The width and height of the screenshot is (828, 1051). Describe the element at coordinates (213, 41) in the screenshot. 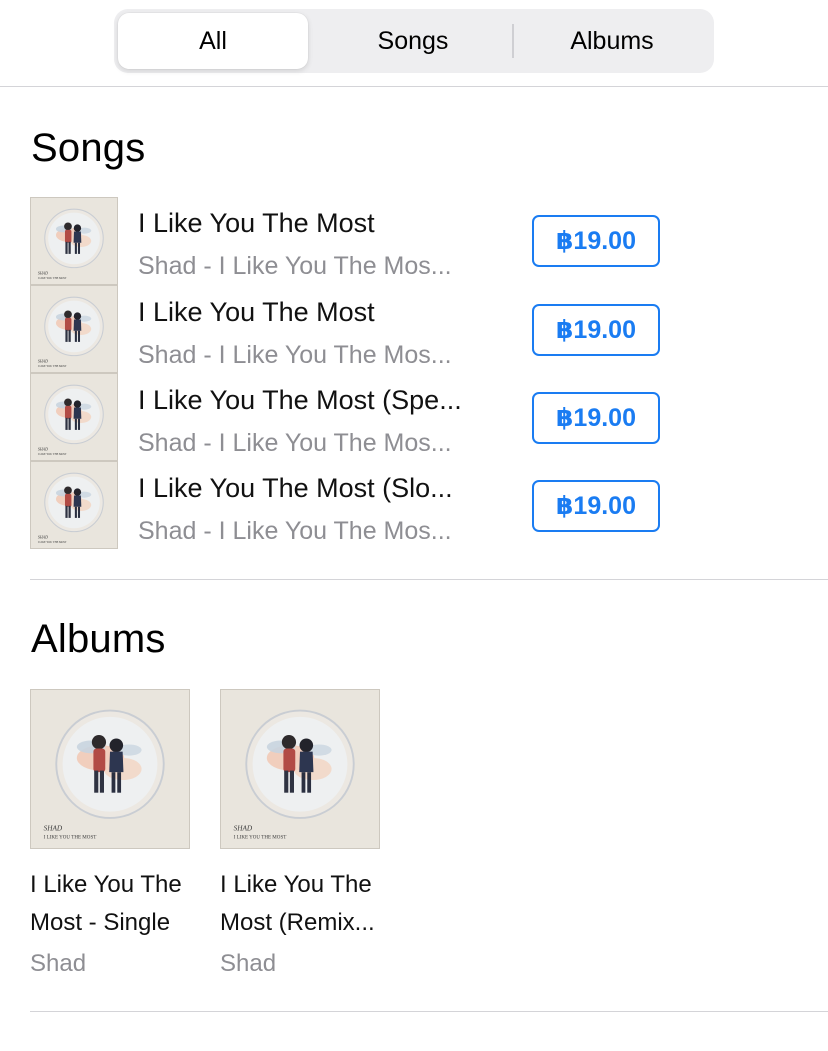

I see `segment-all: All` at that location.